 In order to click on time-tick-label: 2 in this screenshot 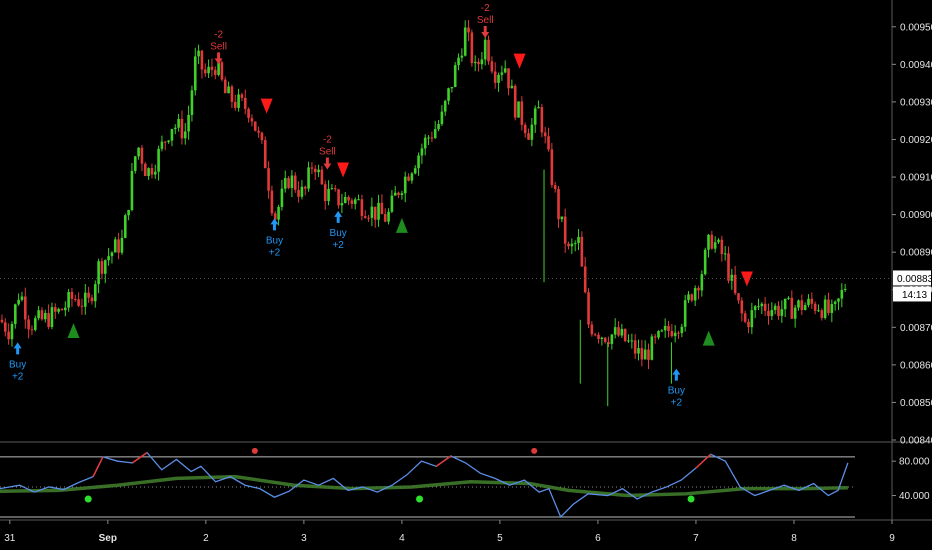, I will do `click(206, 538)`.